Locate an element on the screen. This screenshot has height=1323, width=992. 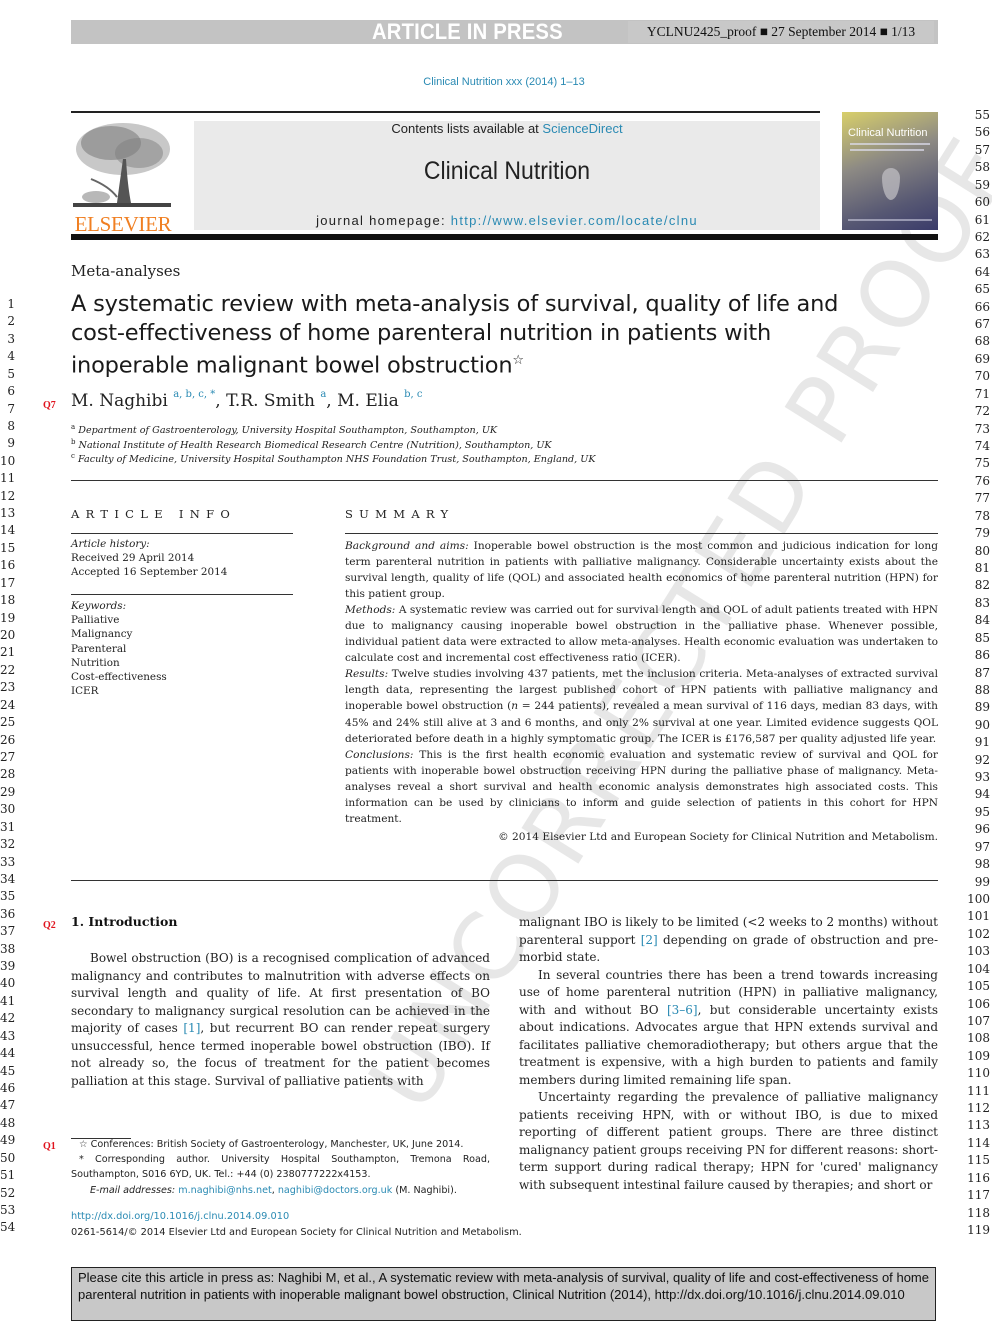
line-number: 36 is located at coordinates (8, 913).